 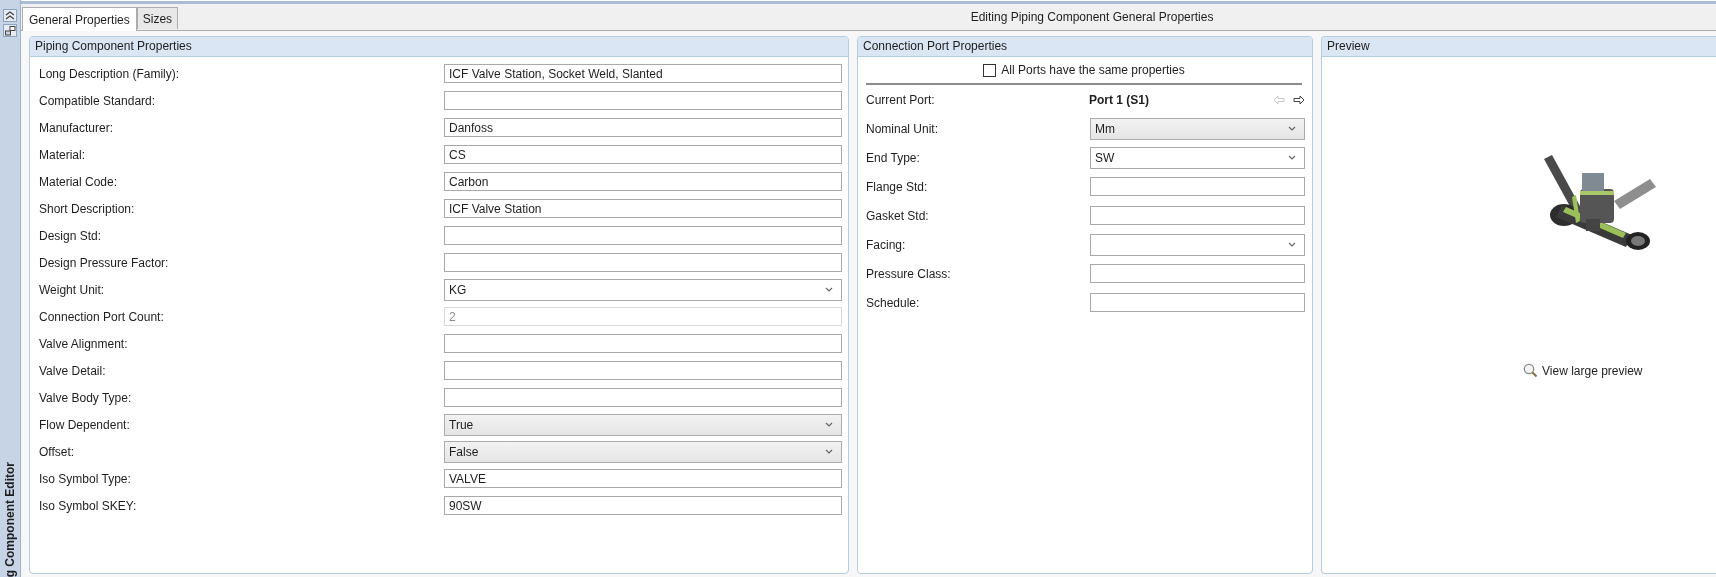 I want to click on text-field: Danfoss, so click(x=643, y=127).